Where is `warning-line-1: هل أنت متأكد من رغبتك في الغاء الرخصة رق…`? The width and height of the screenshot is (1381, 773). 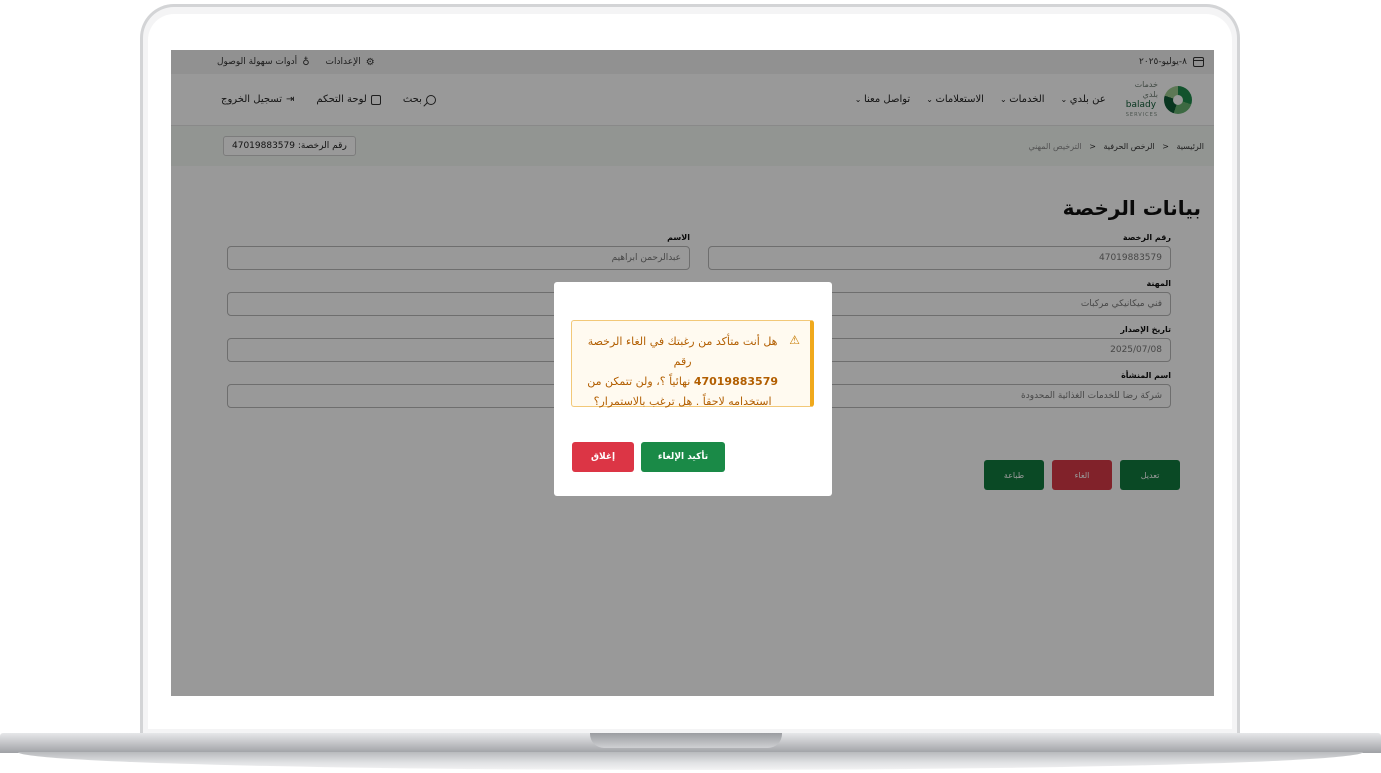
warning-line-1: هل أنت متأكد من رغبتك في الغاء الرخصة رق… is located at coordinates (682, 351).